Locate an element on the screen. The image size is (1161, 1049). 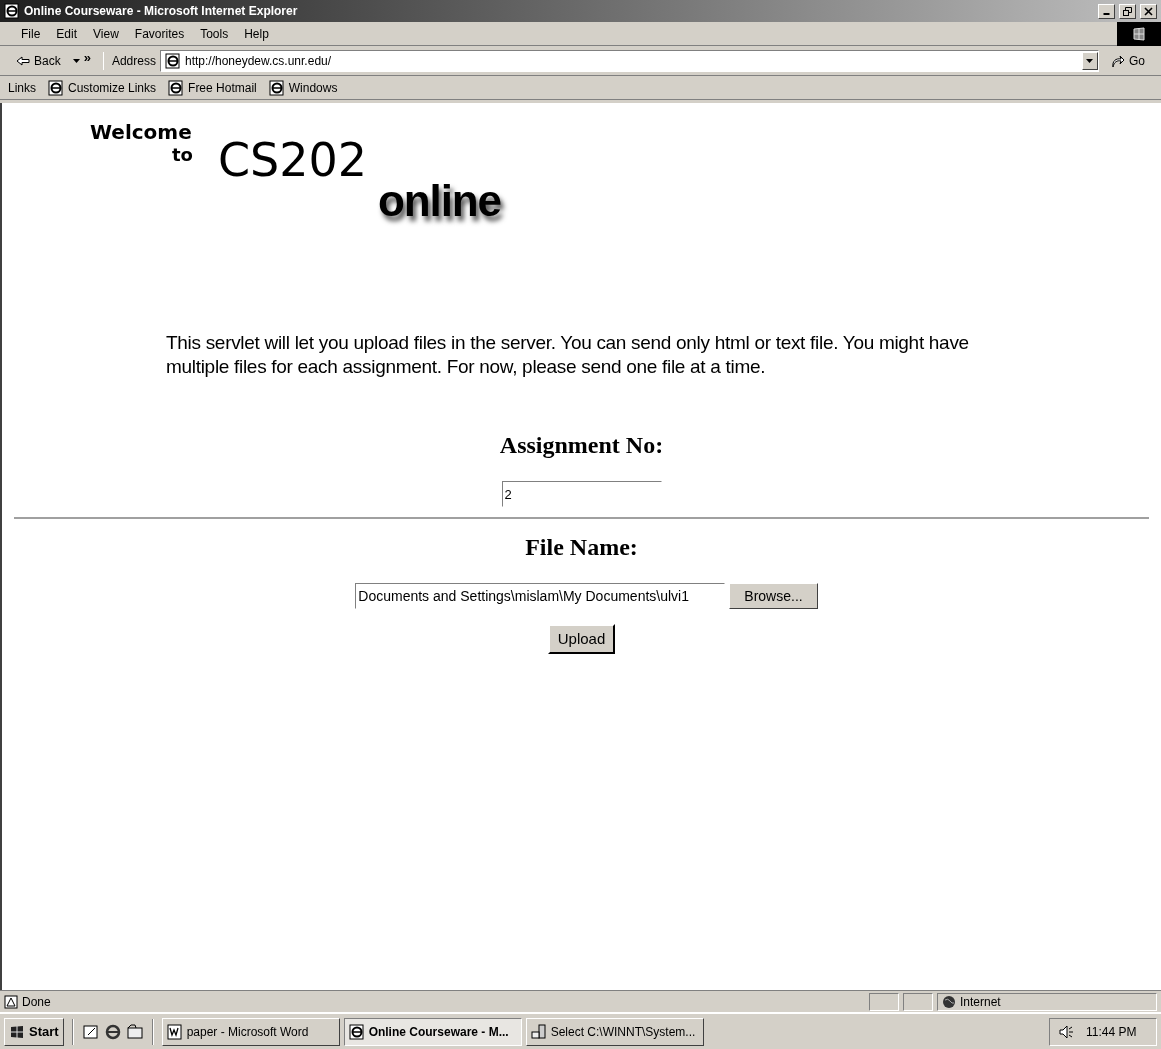
menu-item: View is located at coordinates (106, 33).